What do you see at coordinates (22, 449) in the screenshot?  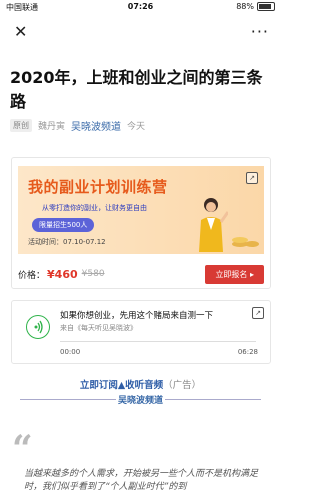 I see `quote-mark-icon: “` at bounding box center [22, 449].